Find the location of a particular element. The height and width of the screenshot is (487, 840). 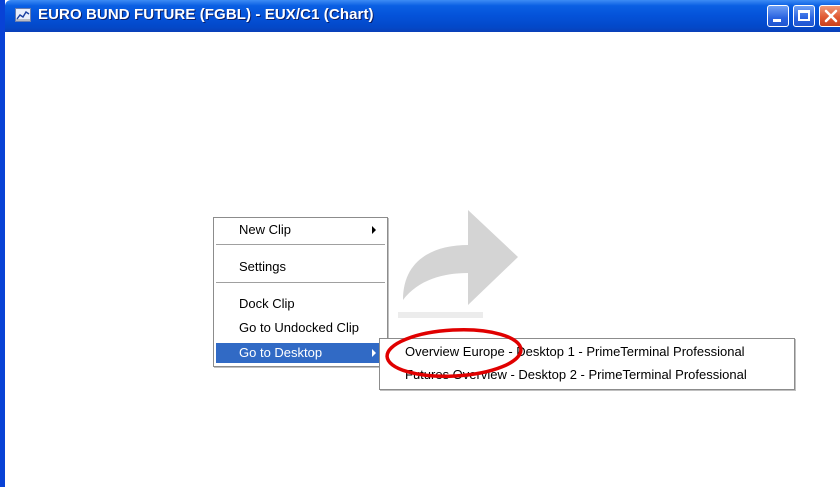

menu-item-settings: Settings is located at coordinates (300, 267).